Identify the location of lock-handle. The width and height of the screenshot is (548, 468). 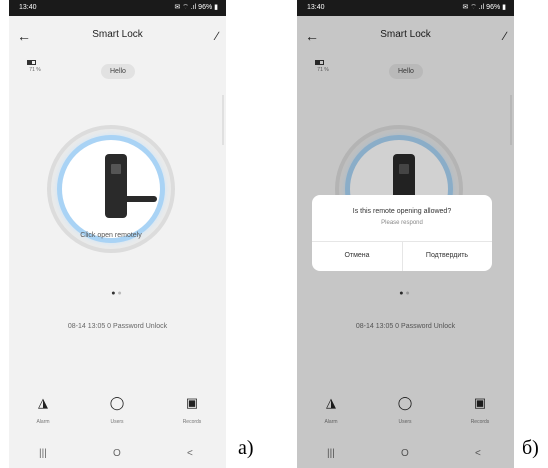
(138, 199).